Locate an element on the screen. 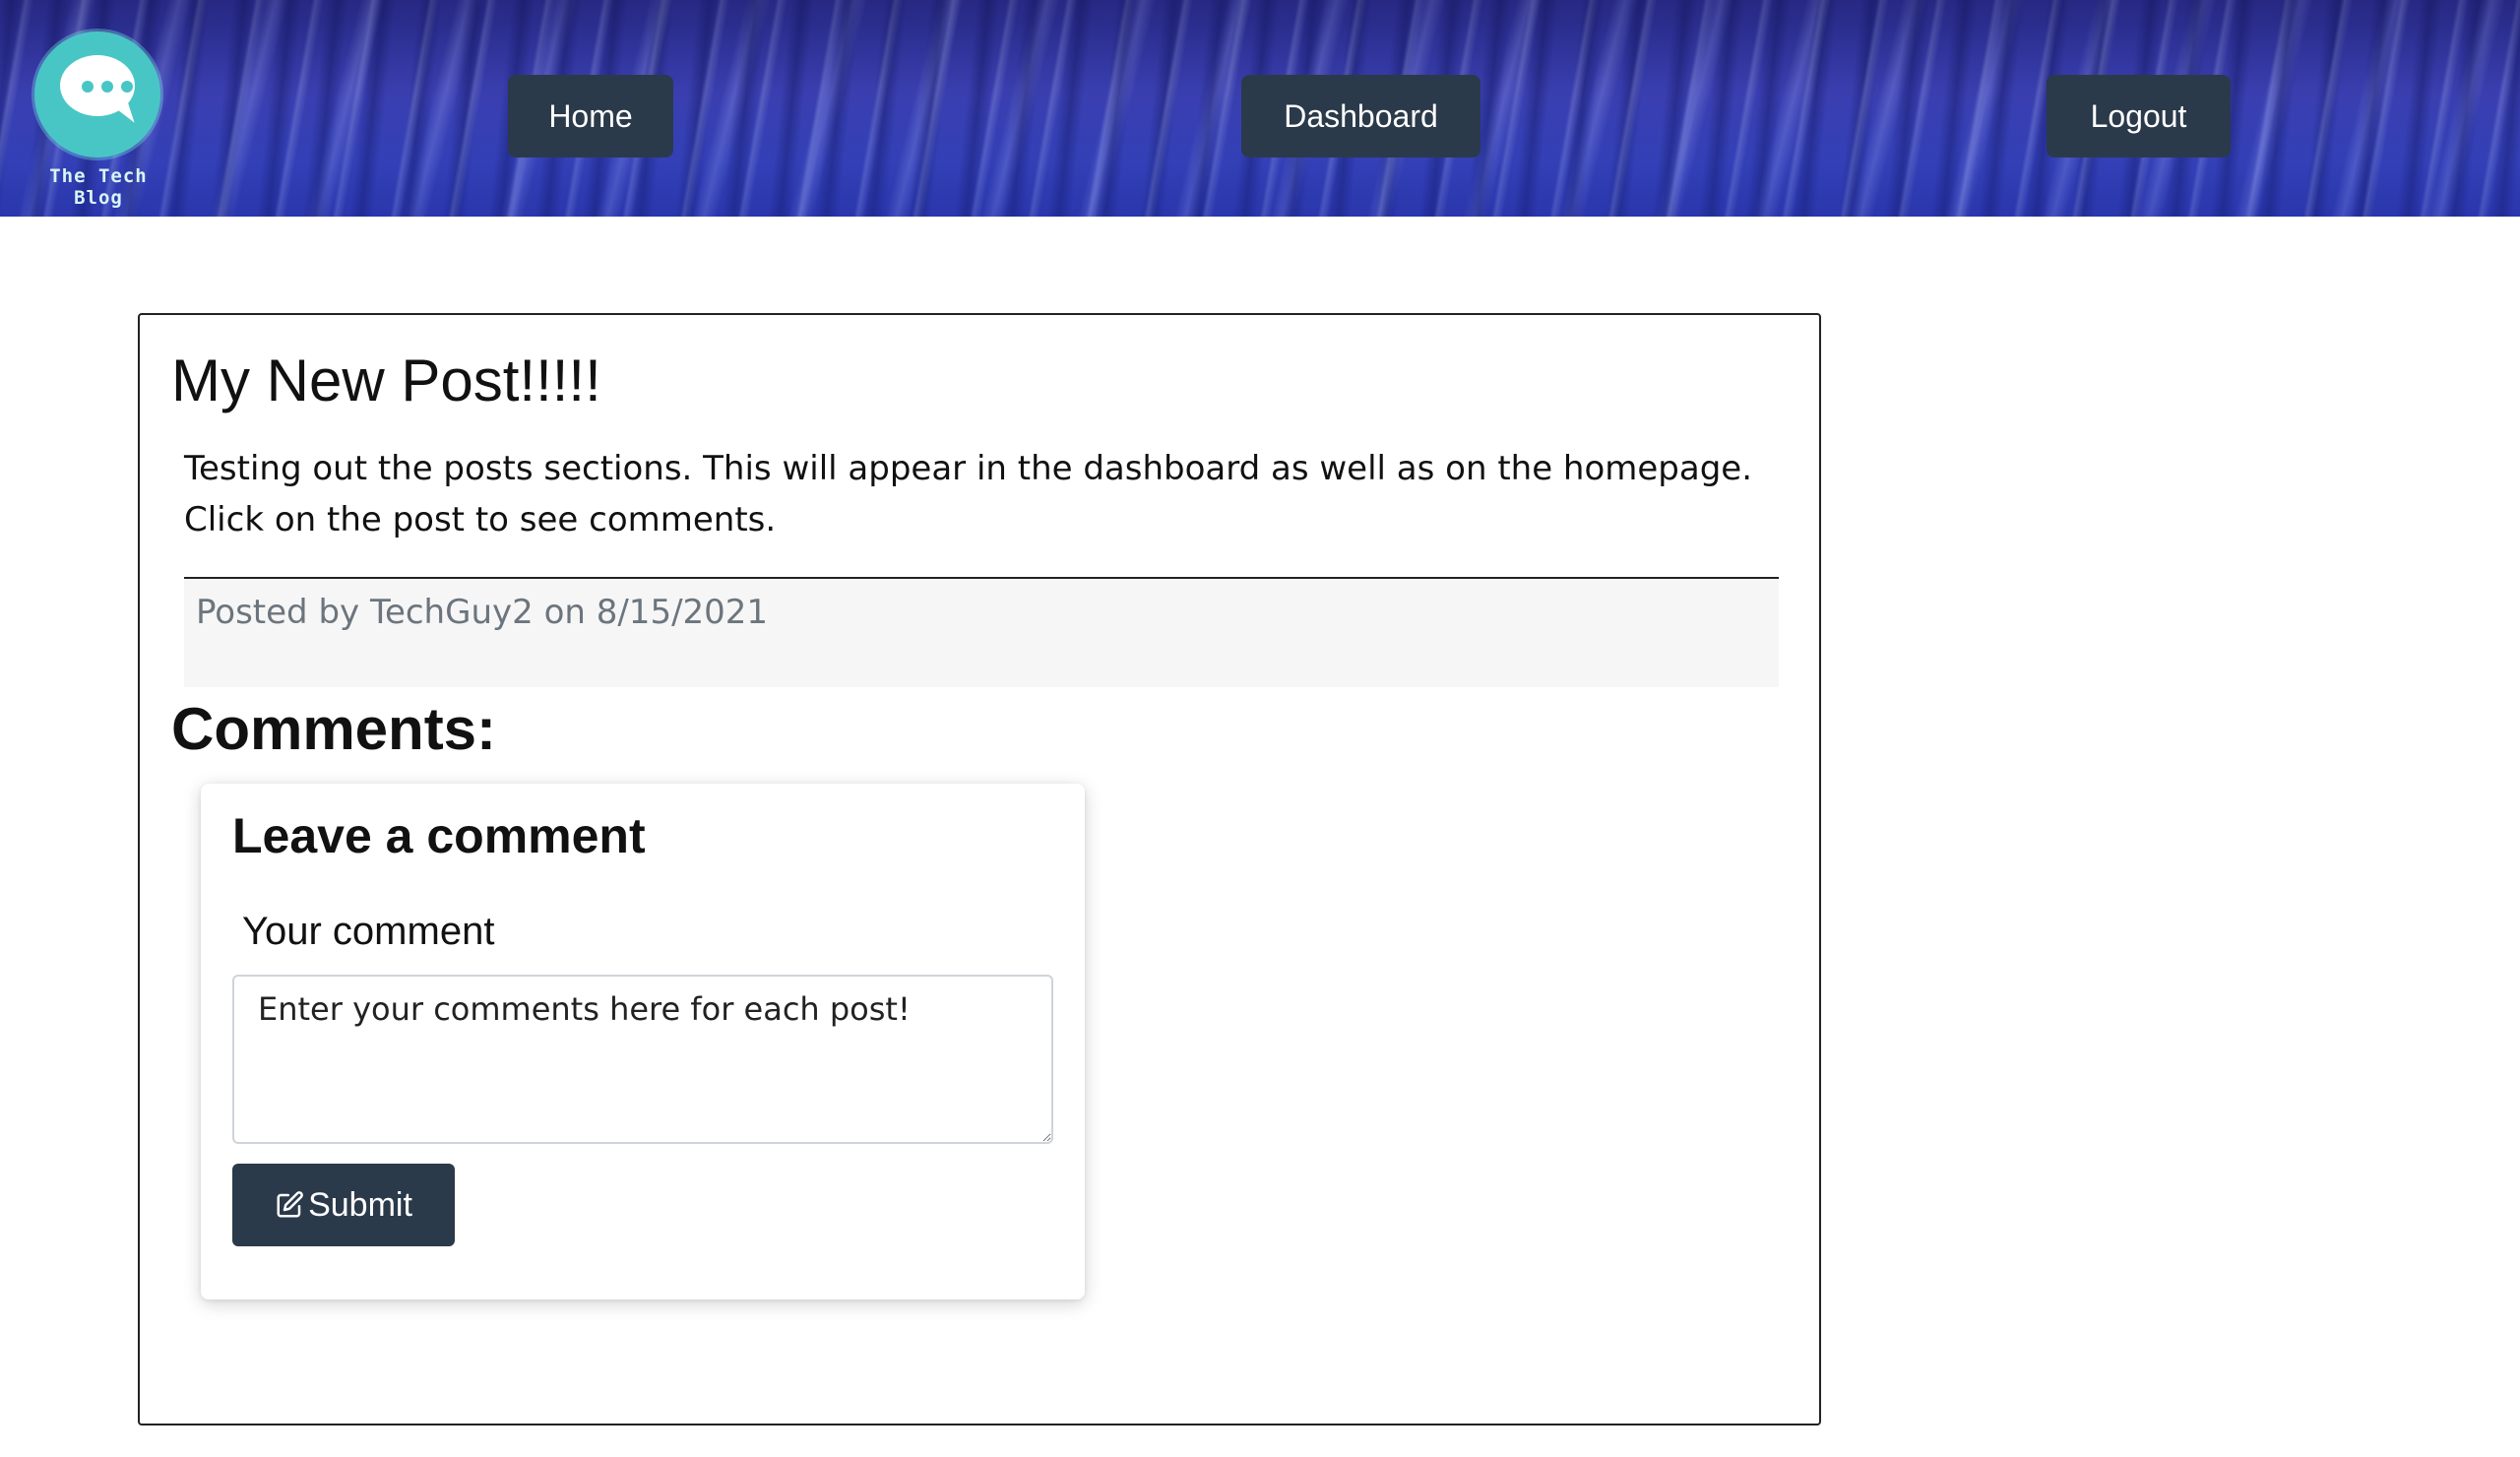 This screenshot has height=1457, width=2520. site-header: The Tech Blog Home Dashboard Logout is located at coordinates (1260, 108).